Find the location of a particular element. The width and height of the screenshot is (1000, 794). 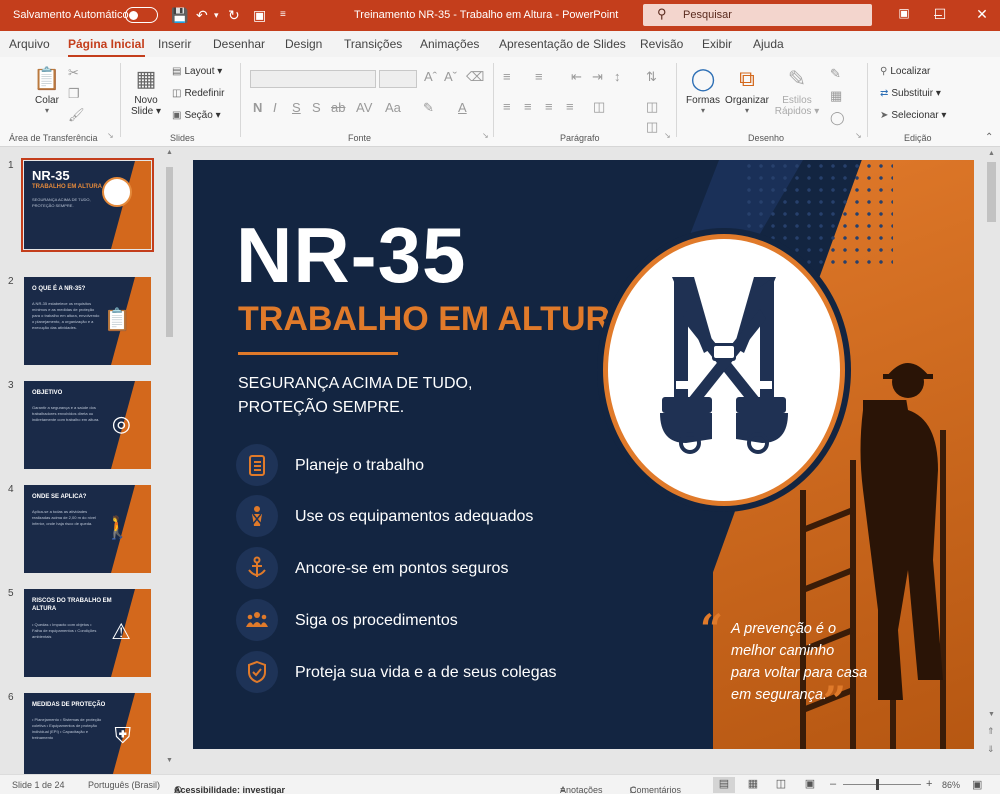

smartart-icon: ◫ is located at coordinates (652, 127).